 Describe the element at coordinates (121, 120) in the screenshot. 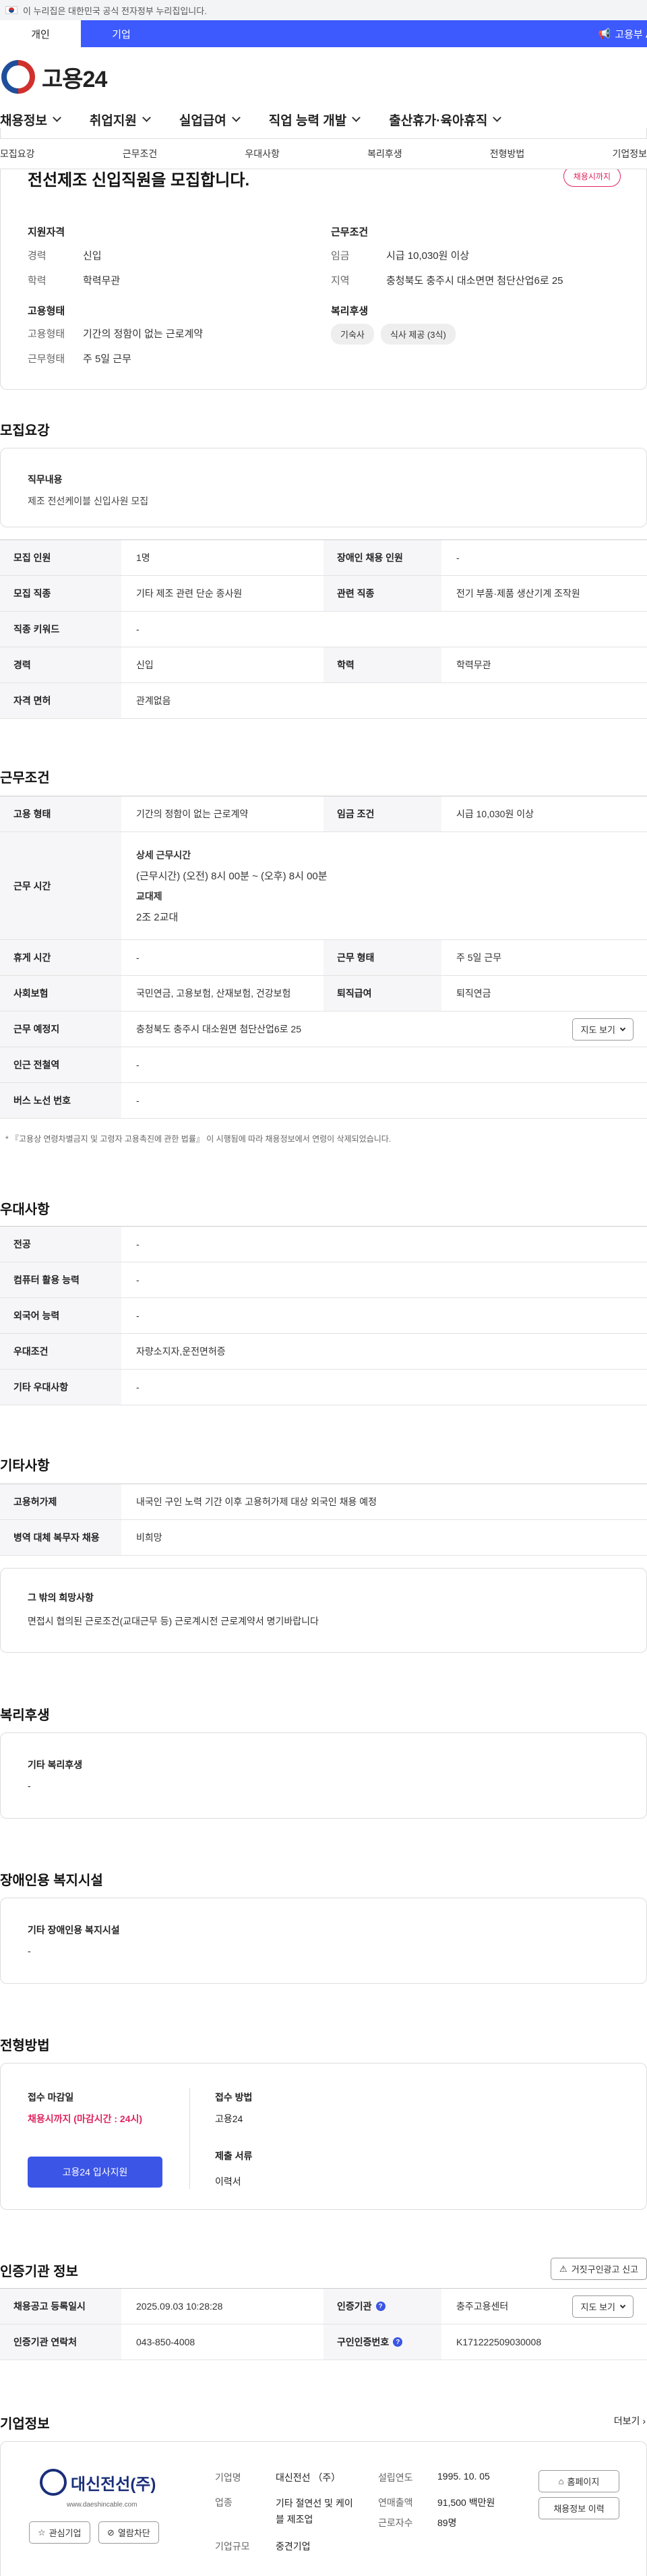

I see `nav-employment-support: 취업지원` at that location.